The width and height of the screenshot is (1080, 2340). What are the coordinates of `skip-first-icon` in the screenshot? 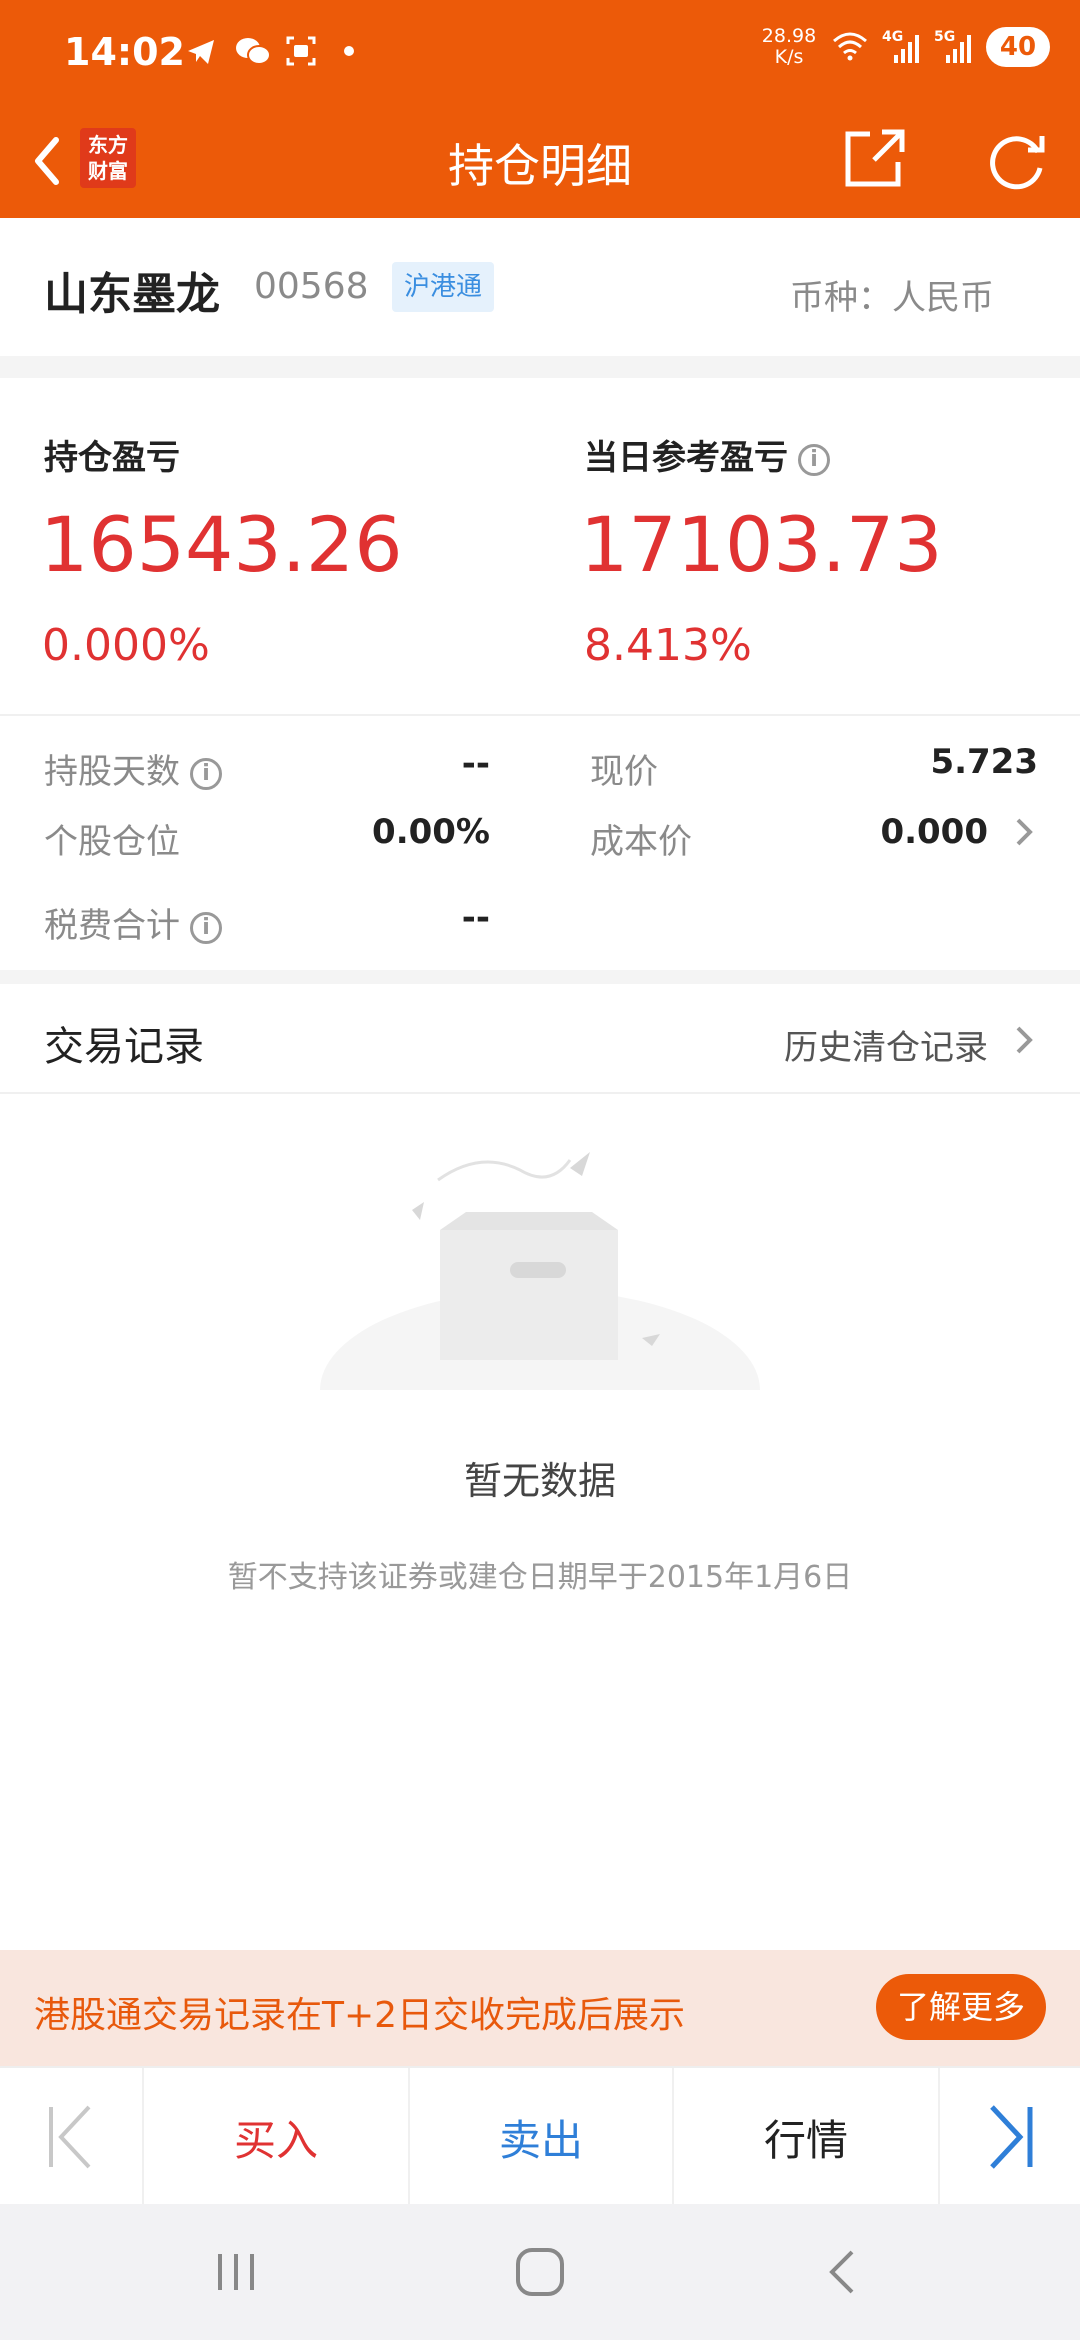 It's located at (70, 2137).